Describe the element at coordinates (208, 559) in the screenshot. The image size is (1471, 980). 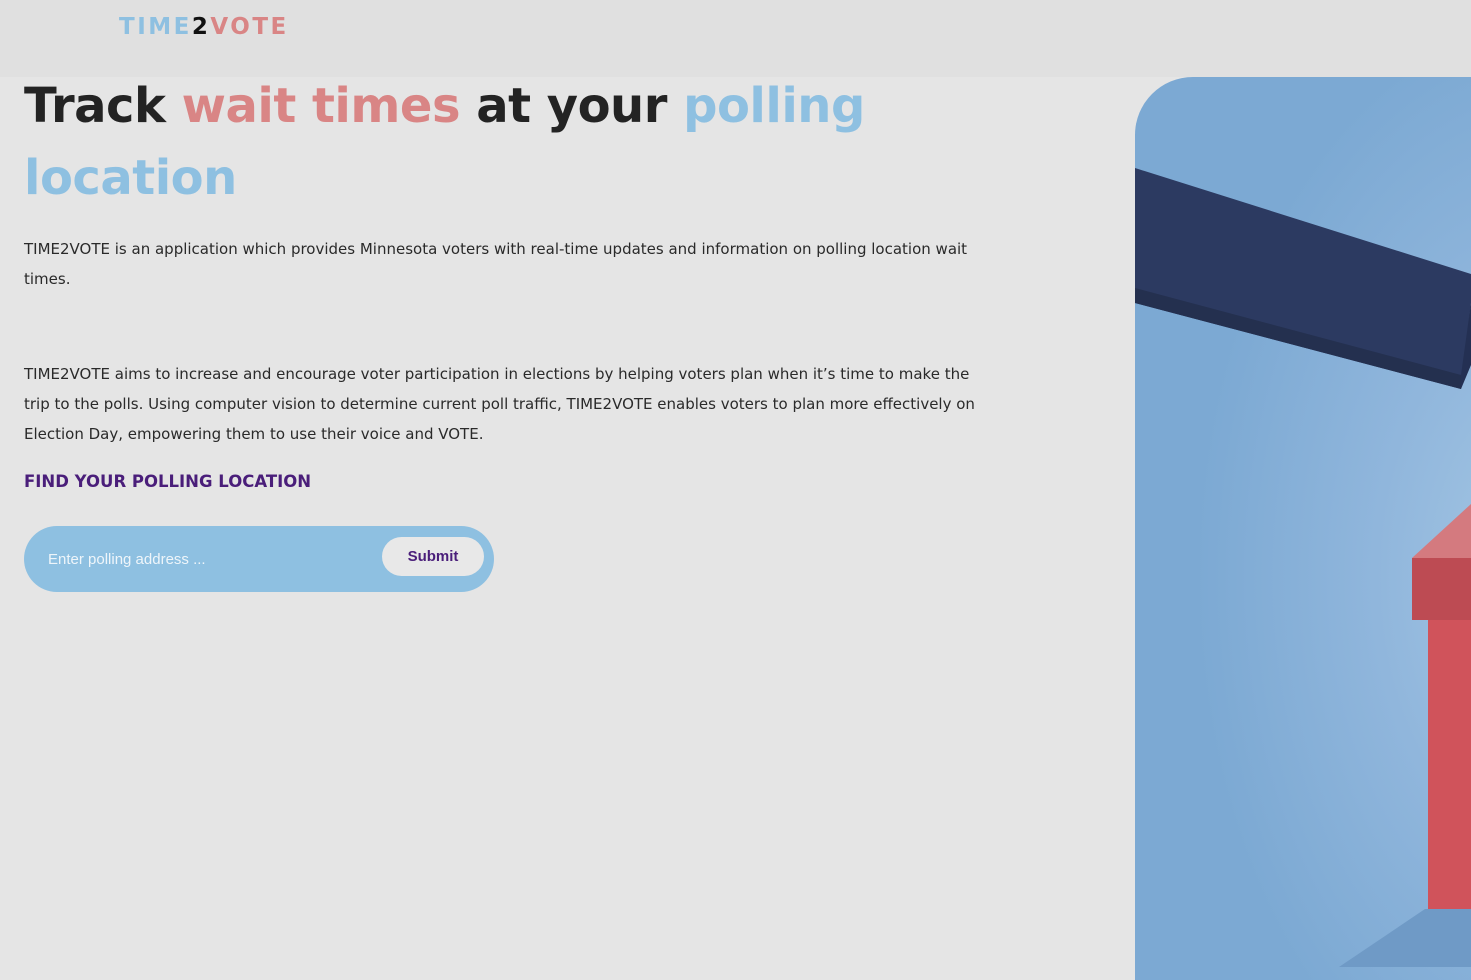
I see `polling-address-input` at that location.